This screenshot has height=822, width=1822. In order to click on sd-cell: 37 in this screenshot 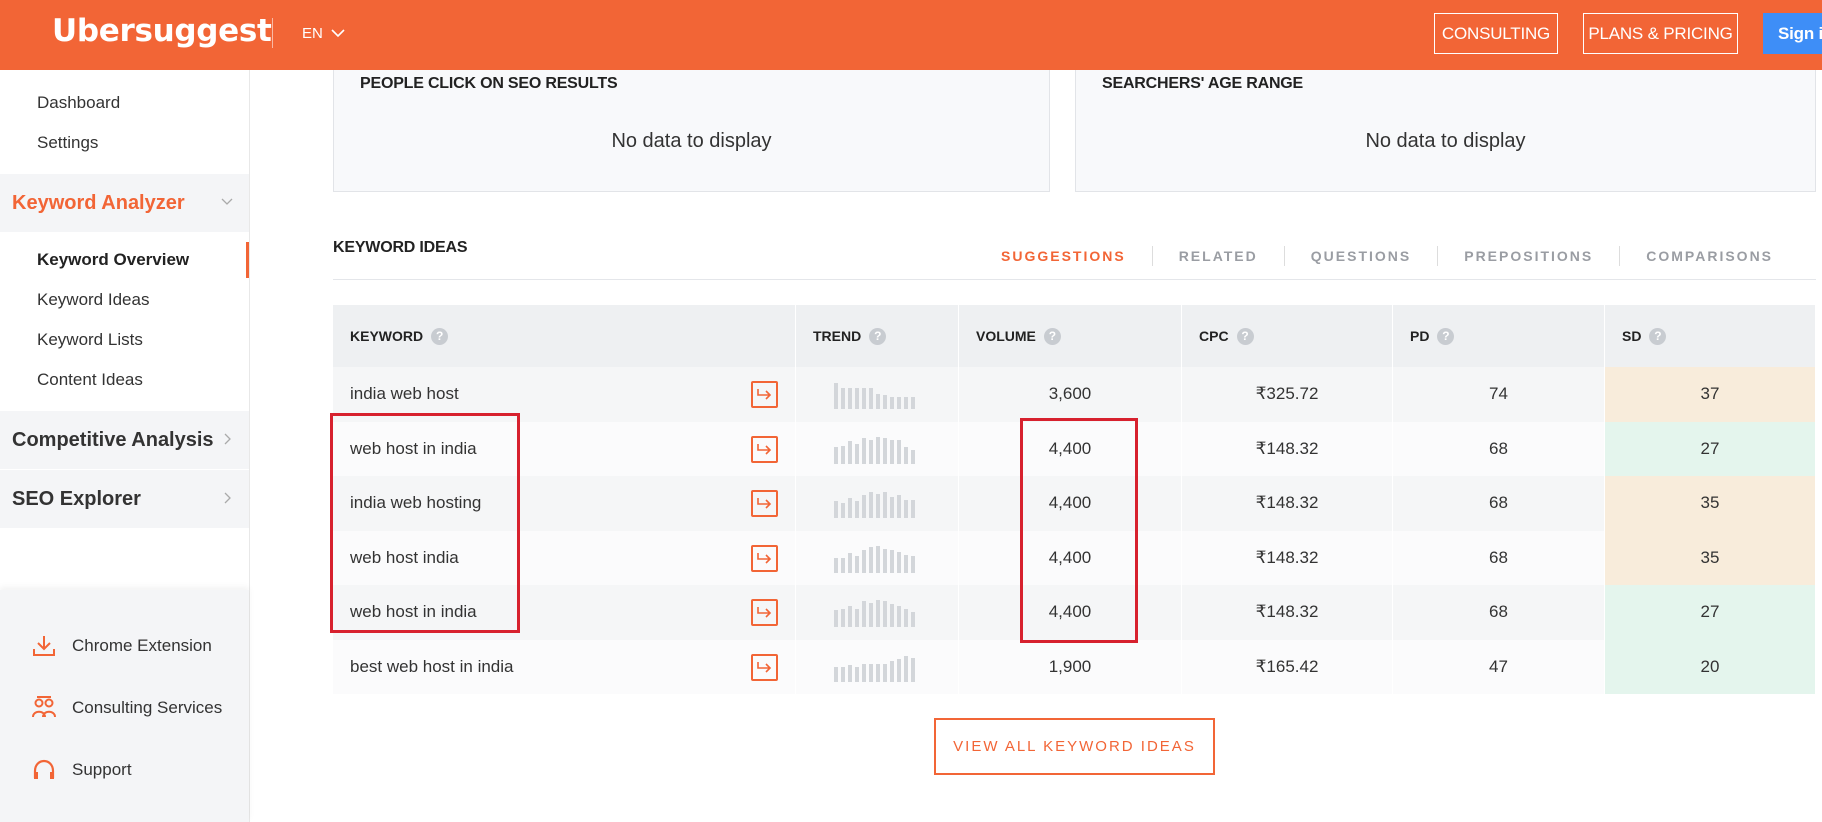, I will do `click(1710, 394)`.